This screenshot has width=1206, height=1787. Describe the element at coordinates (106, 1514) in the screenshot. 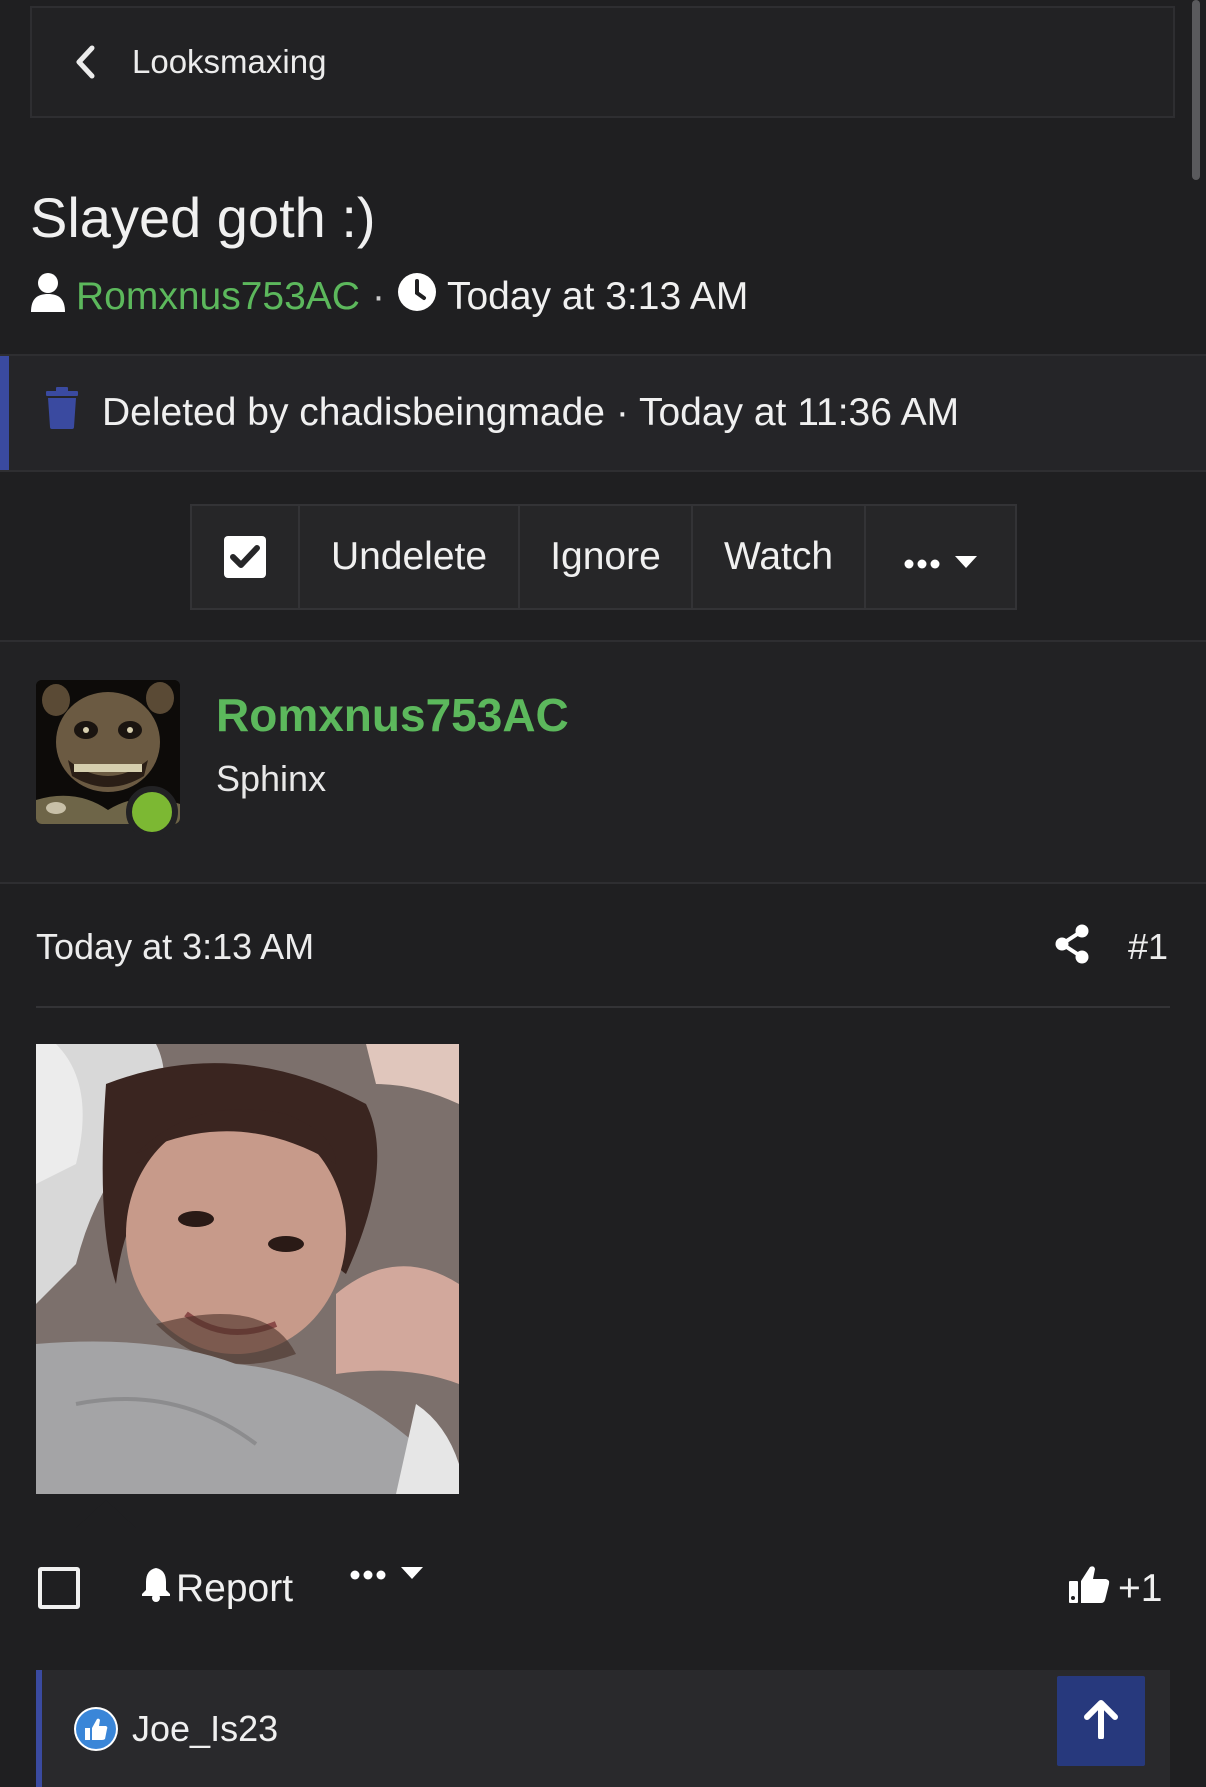

I see `post-arrow` at that location.